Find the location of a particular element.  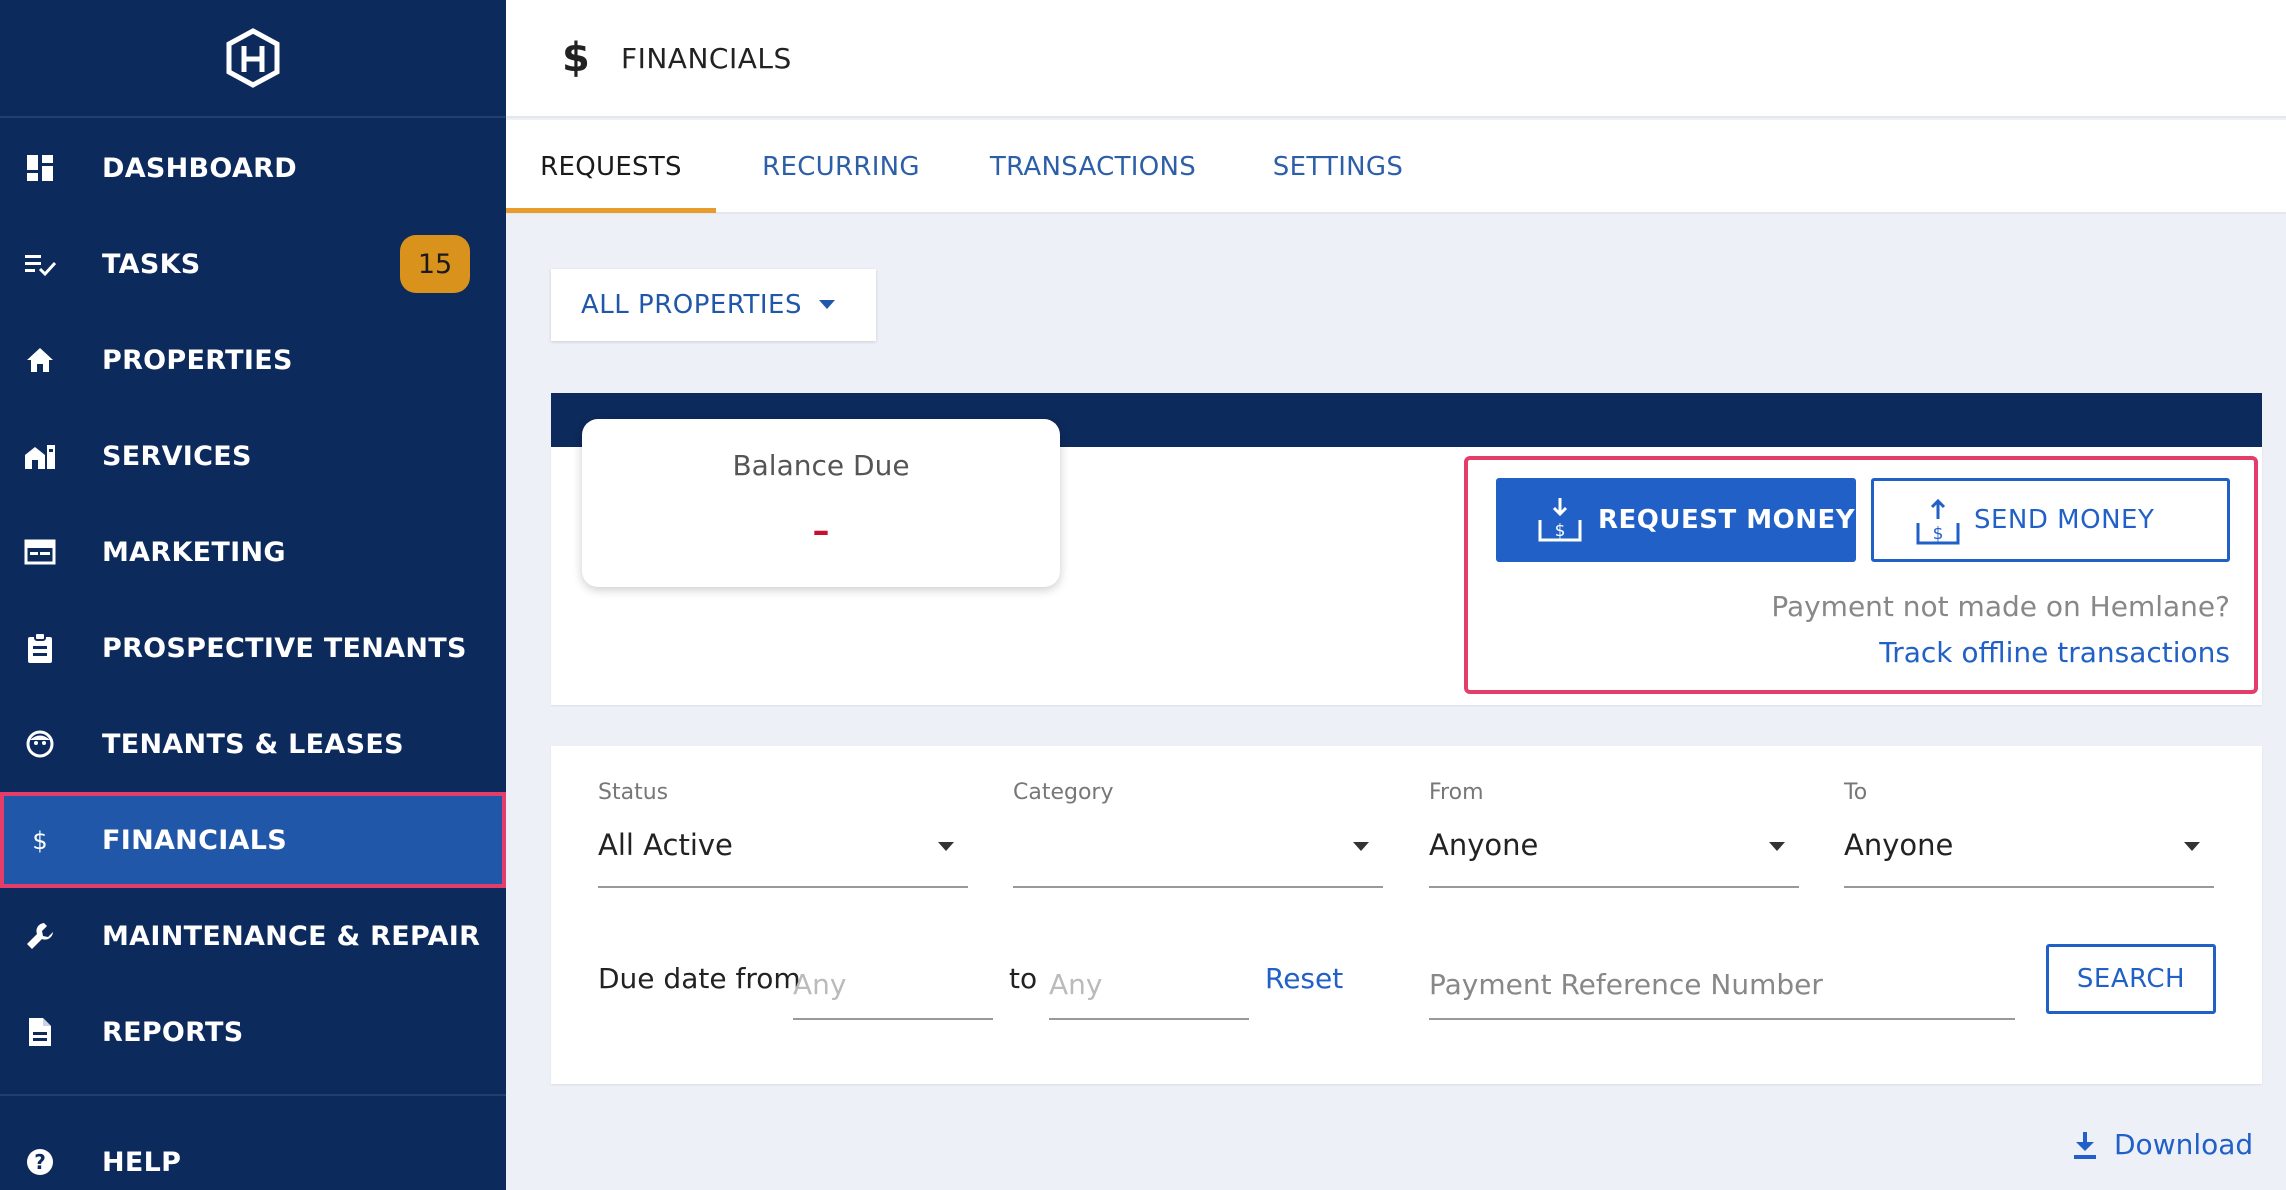

document-icon is located at coordinates (40, 1032).